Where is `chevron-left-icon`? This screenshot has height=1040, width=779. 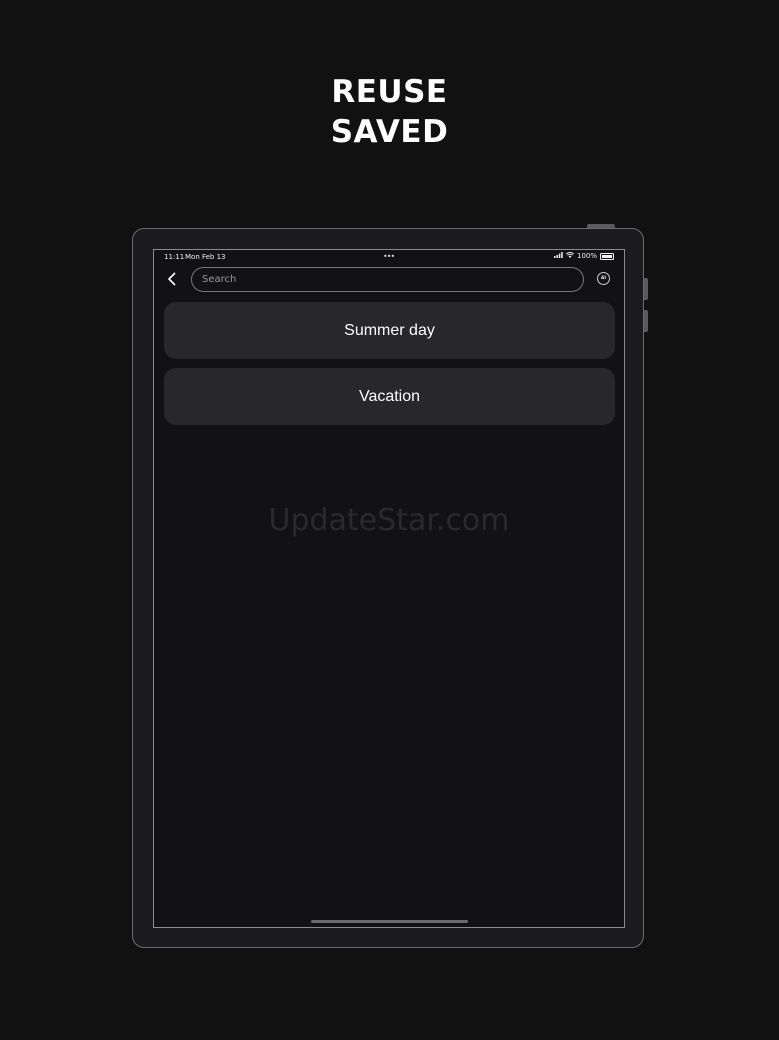 chevron-left-icon is located at coordinates (172, 280).